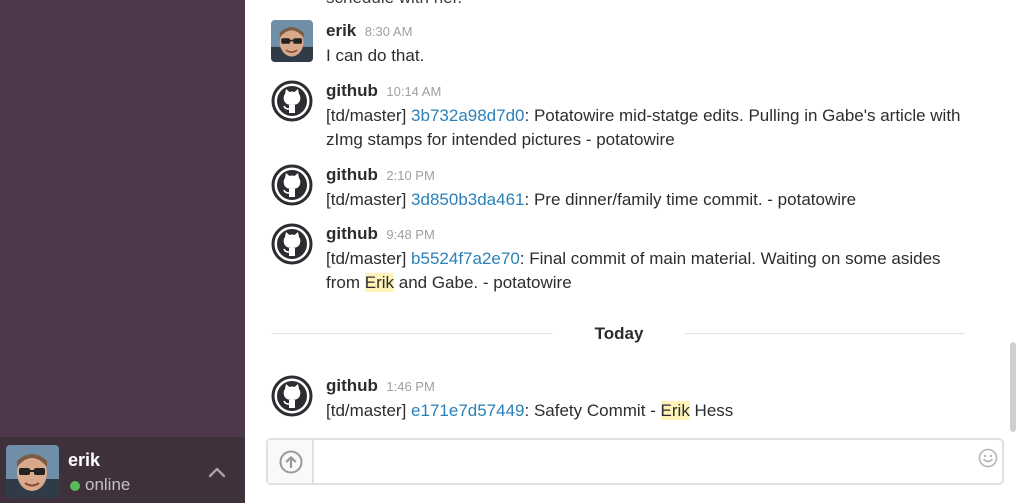 Image resolution: width=1024 pixels, height=503 pixels. Describe the element at coordinates (341, 30) in the screenshot. I see `message-author: erik` at that location.